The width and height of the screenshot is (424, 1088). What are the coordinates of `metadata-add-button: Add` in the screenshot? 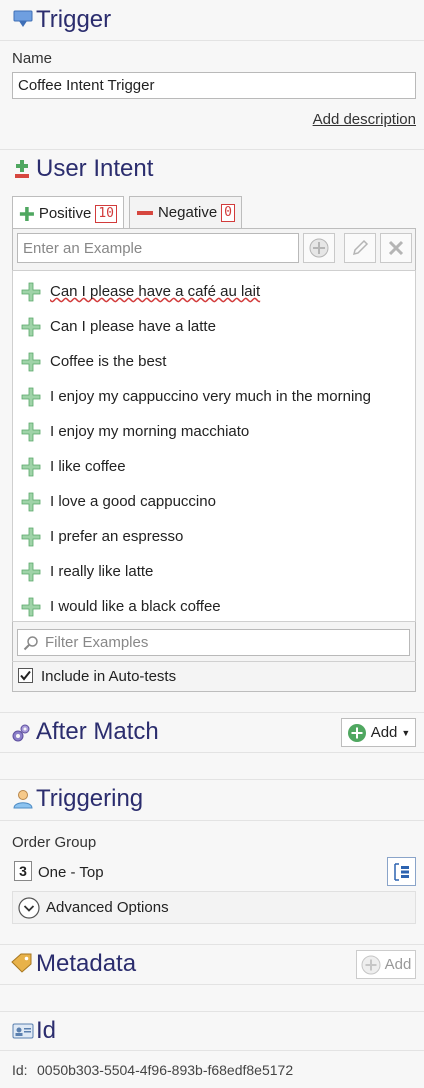 It's located at (386, 964).